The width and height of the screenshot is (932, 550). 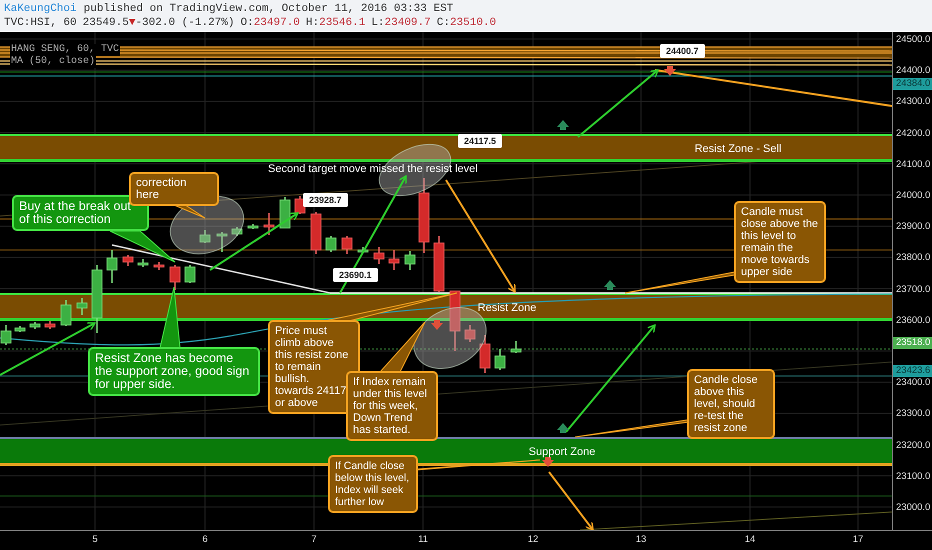 I want to click on callout: Resist Zone has become the support zone, good sign for upper side., so click(x=174, y=371).